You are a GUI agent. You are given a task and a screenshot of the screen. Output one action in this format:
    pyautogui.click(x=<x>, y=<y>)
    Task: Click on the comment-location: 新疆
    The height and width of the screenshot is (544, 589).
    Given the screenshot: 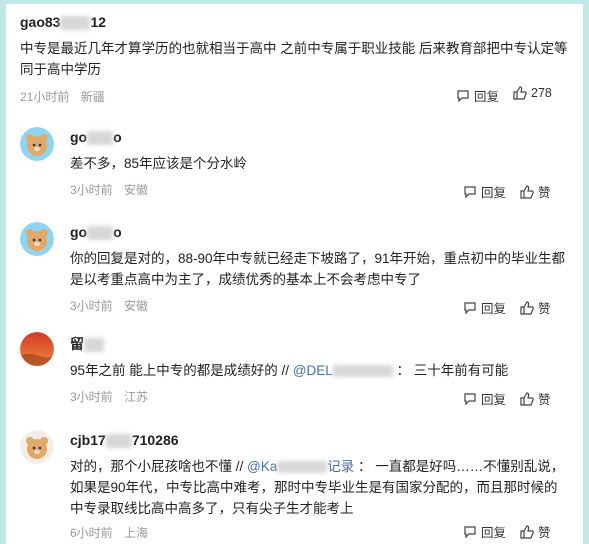 What is the action you would take?
    pyautogui.click(x=92, y=97)
    